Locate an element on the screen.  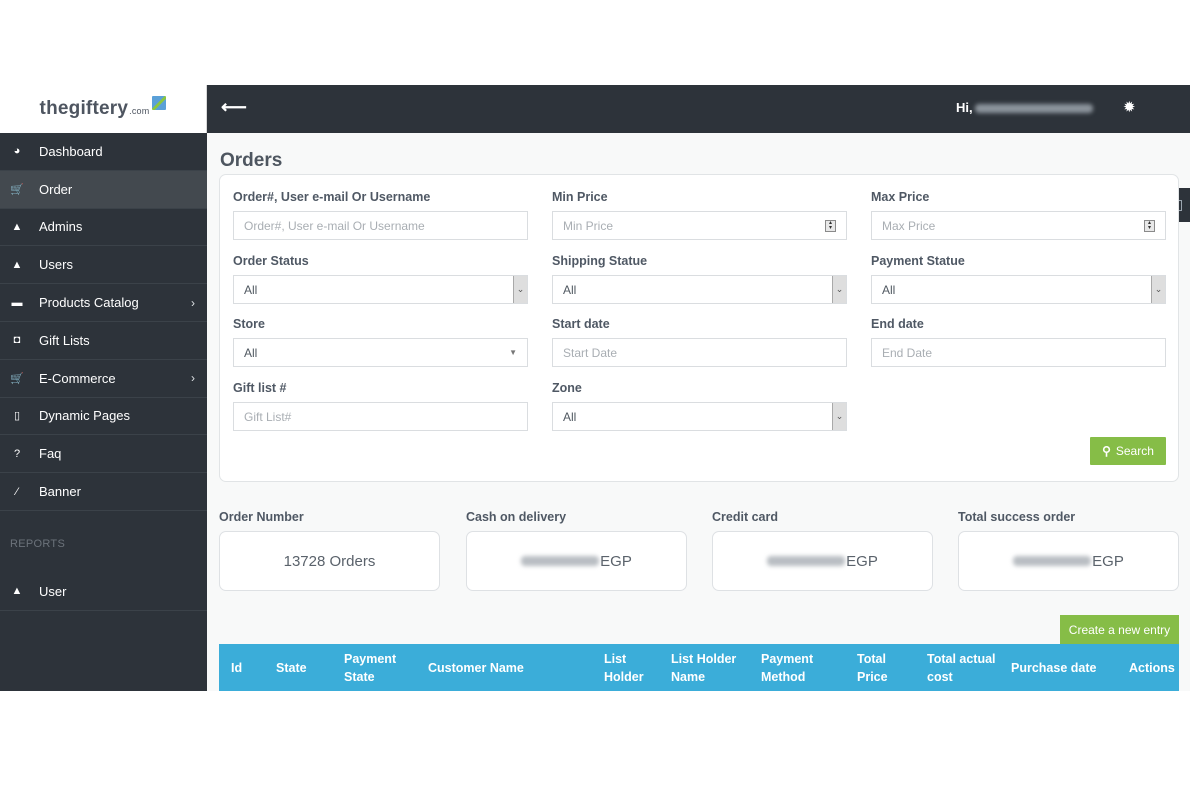
sidebar-item-label: Faq is located at coordinates (50, 454).